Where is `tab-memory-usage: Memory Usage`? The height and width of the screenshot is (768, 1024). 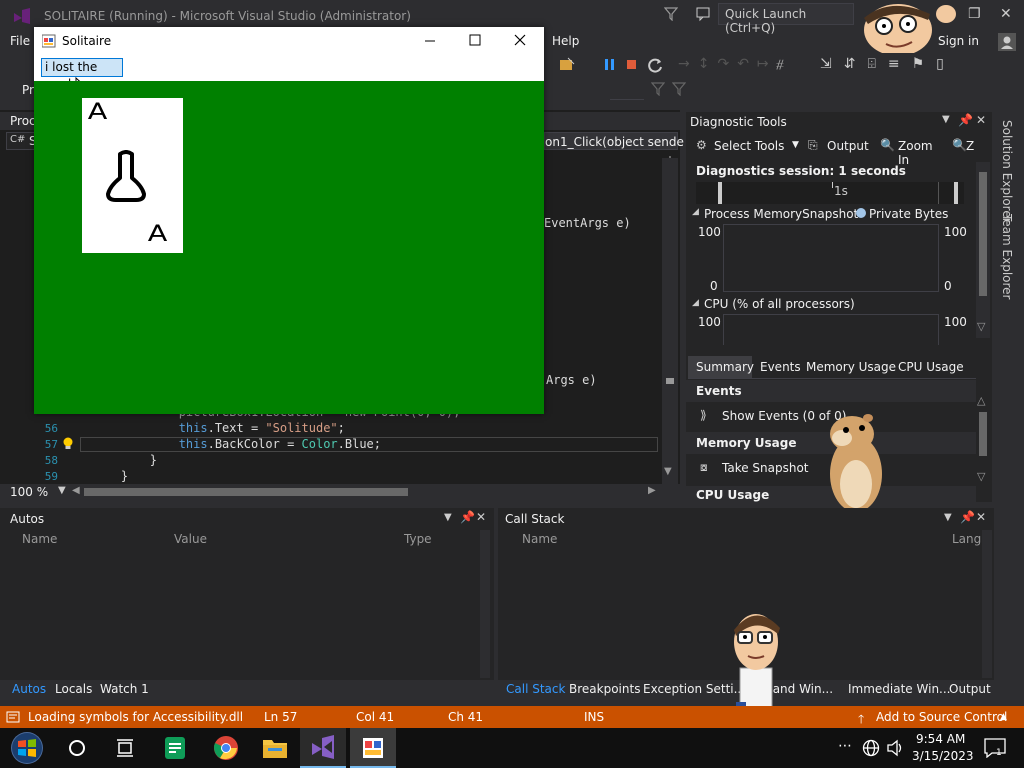 tab-memory-usage: Memory Usage is located at coordinates (851, 367).